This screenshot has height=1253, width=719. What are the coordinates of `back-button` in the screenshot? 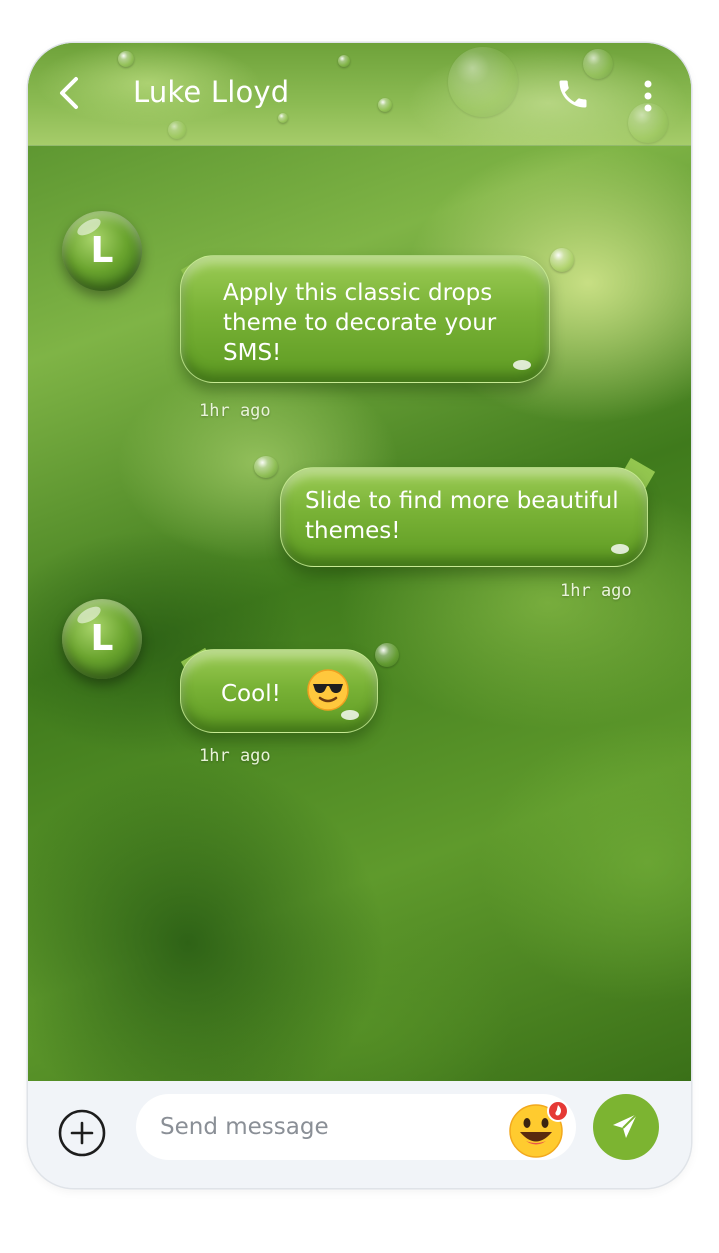 It's located at (69, 93).